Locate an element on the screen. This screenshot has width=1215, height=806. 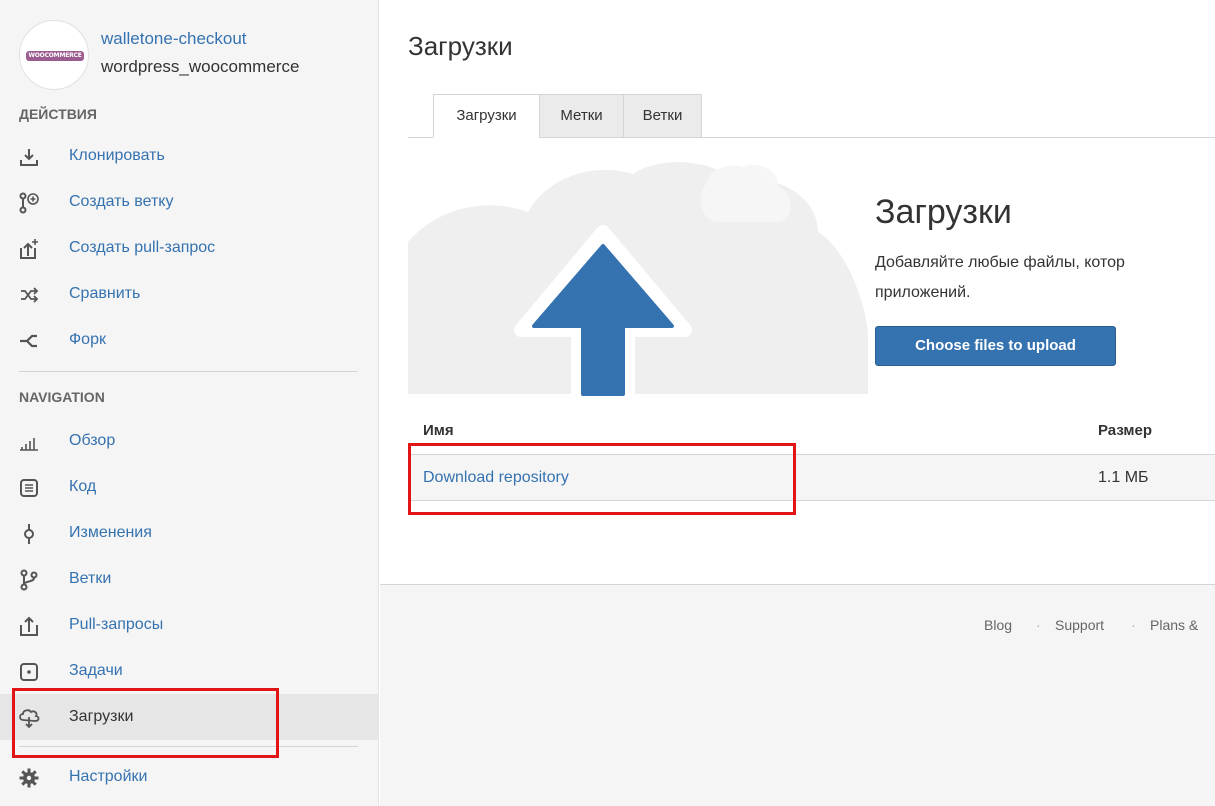
create-pull-request-icon is located at coordinates (29, 249).